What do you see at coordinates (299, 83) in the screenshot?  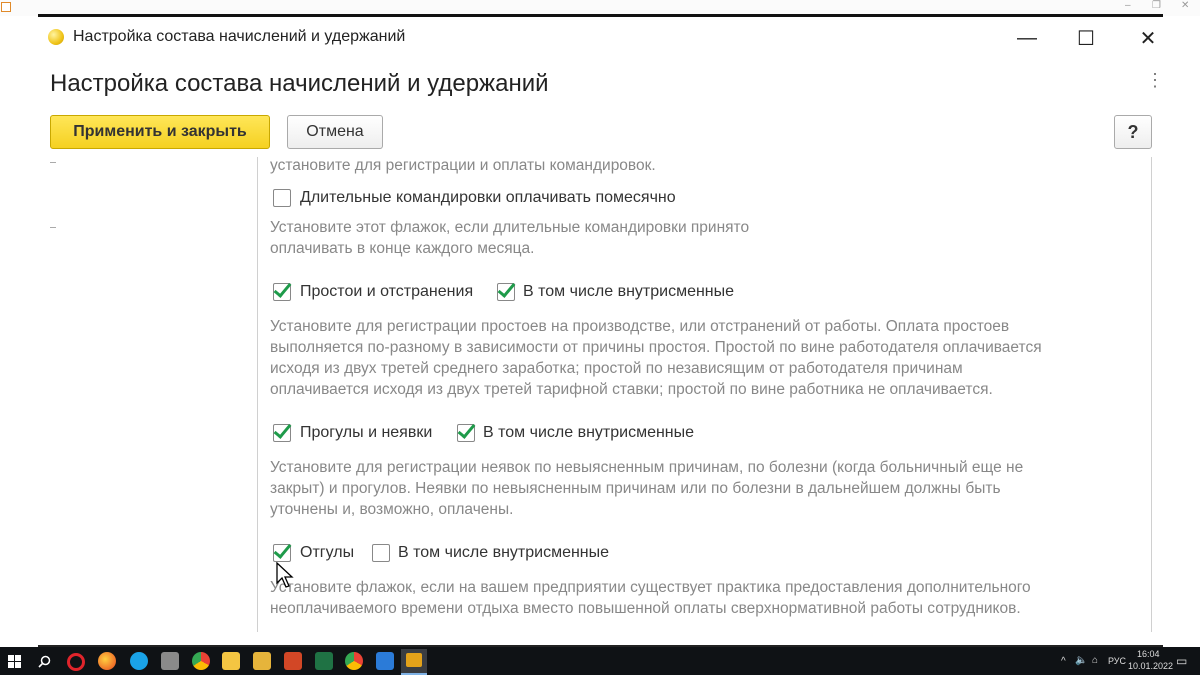 I see `form-title: Настройка состава начислений и удержаний` at bounding box center [299, 83].